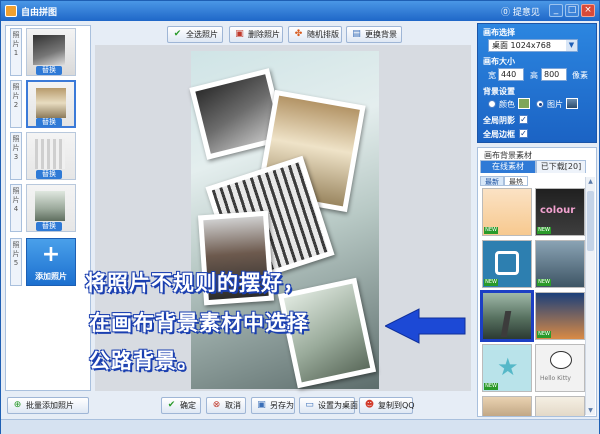 The height and width of the screenshot is (434, 600). Describe the element at coordinates (300, 426) in the screenshot. I see `status-bar` at that location.